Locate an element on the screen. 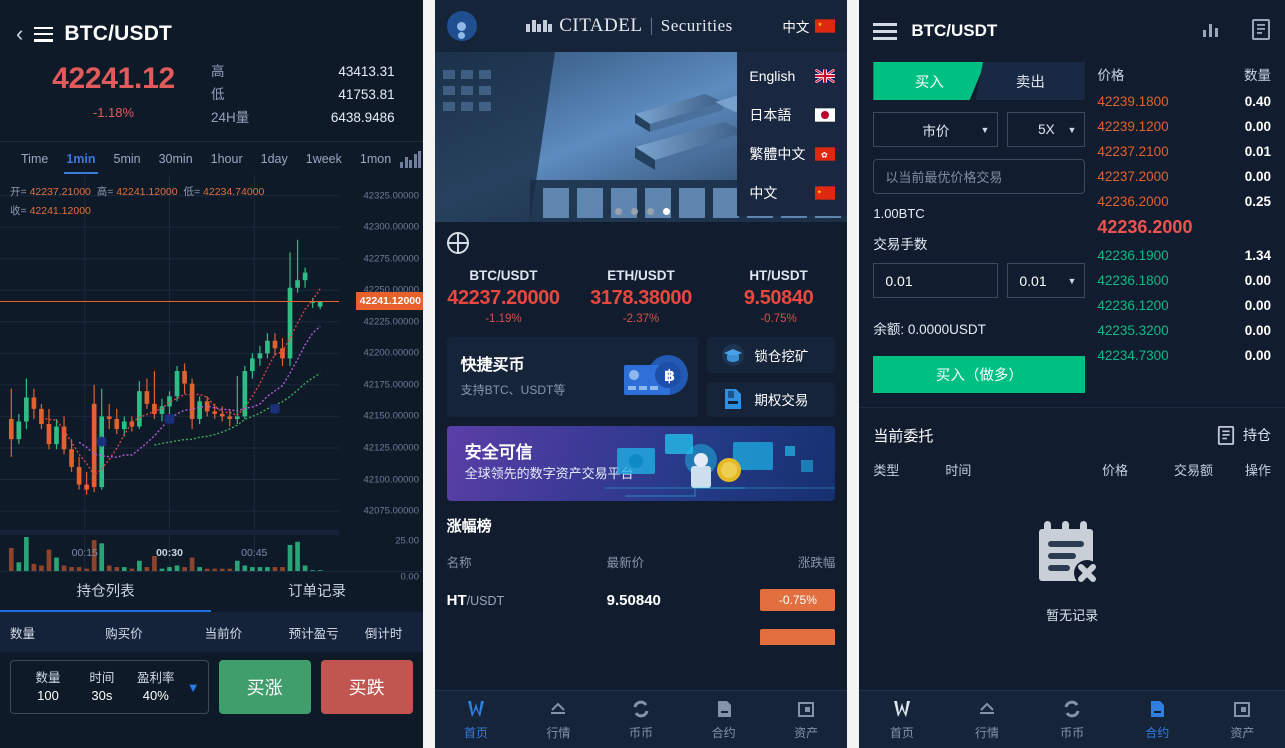 Image resolution: width=1285 pixels, height=748 pixels. bid-row: 42236.1900 1.34 is located at coordinates (1184, 255).